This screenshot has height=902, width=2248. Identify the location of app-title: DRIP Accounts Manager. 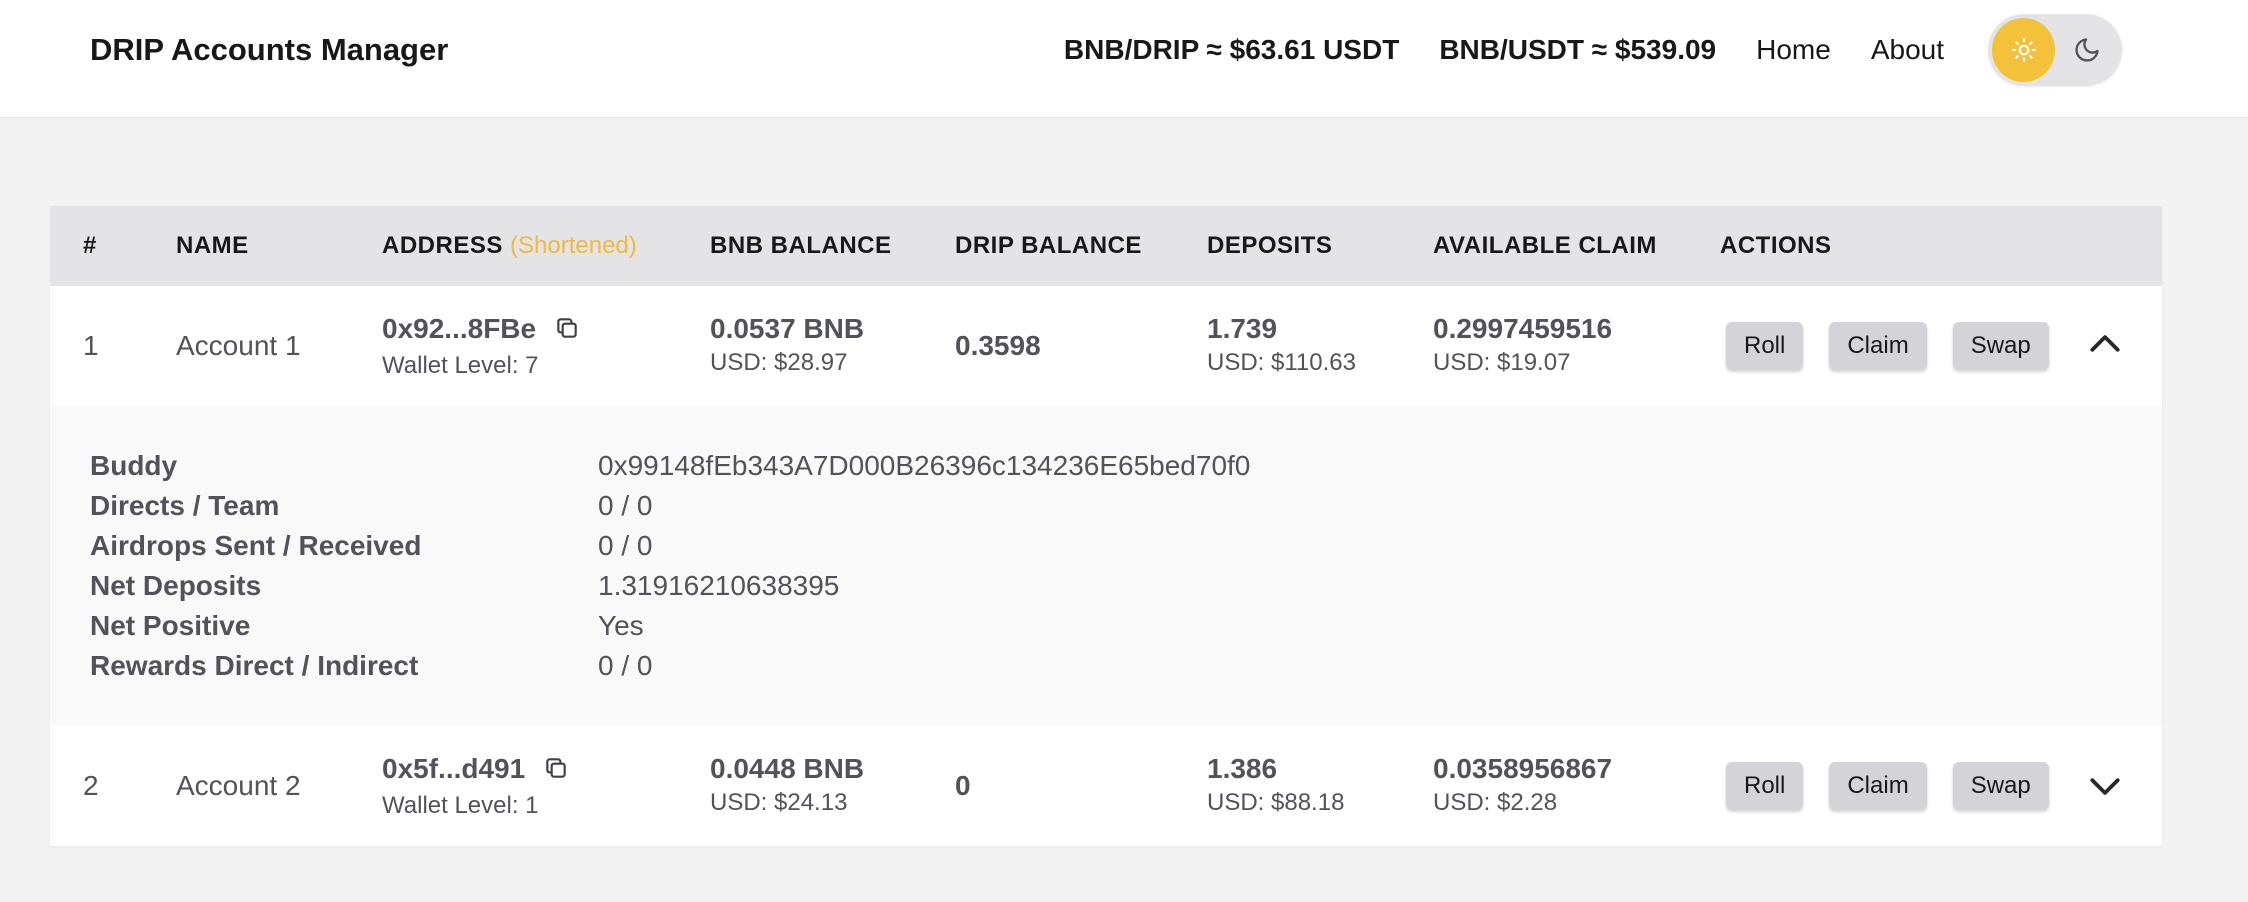
(269, 49).